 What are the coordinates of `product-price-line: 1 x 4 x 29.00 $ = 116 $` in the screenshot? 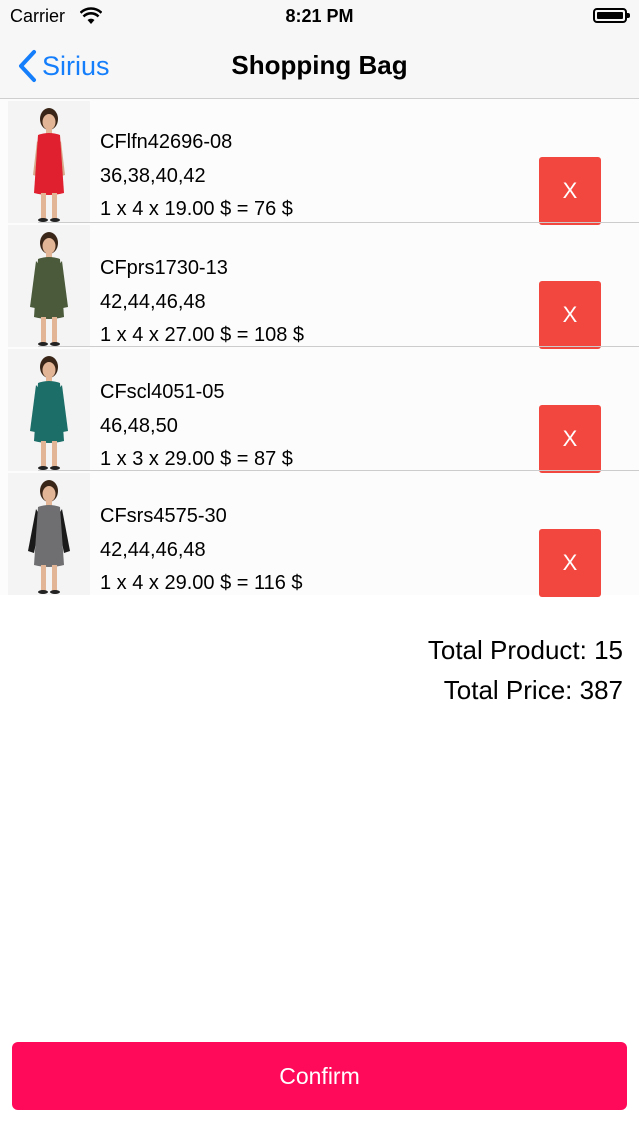 It's located at (201, 583).